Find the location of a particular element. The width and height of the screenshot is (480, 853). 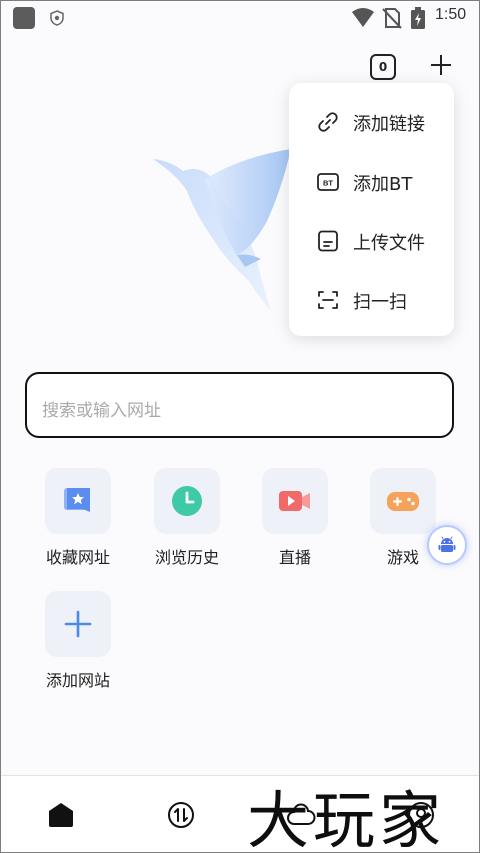

menu-item-label: 扫一扫 is located at coordinates (380, 302).